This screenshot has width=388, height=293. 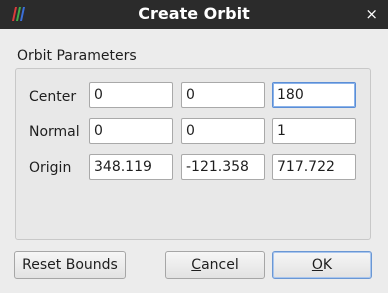 What do you see at coordinates (371, 14) in the screenshot?
I see `close-icon: ×` at bounding box center [371, 14].